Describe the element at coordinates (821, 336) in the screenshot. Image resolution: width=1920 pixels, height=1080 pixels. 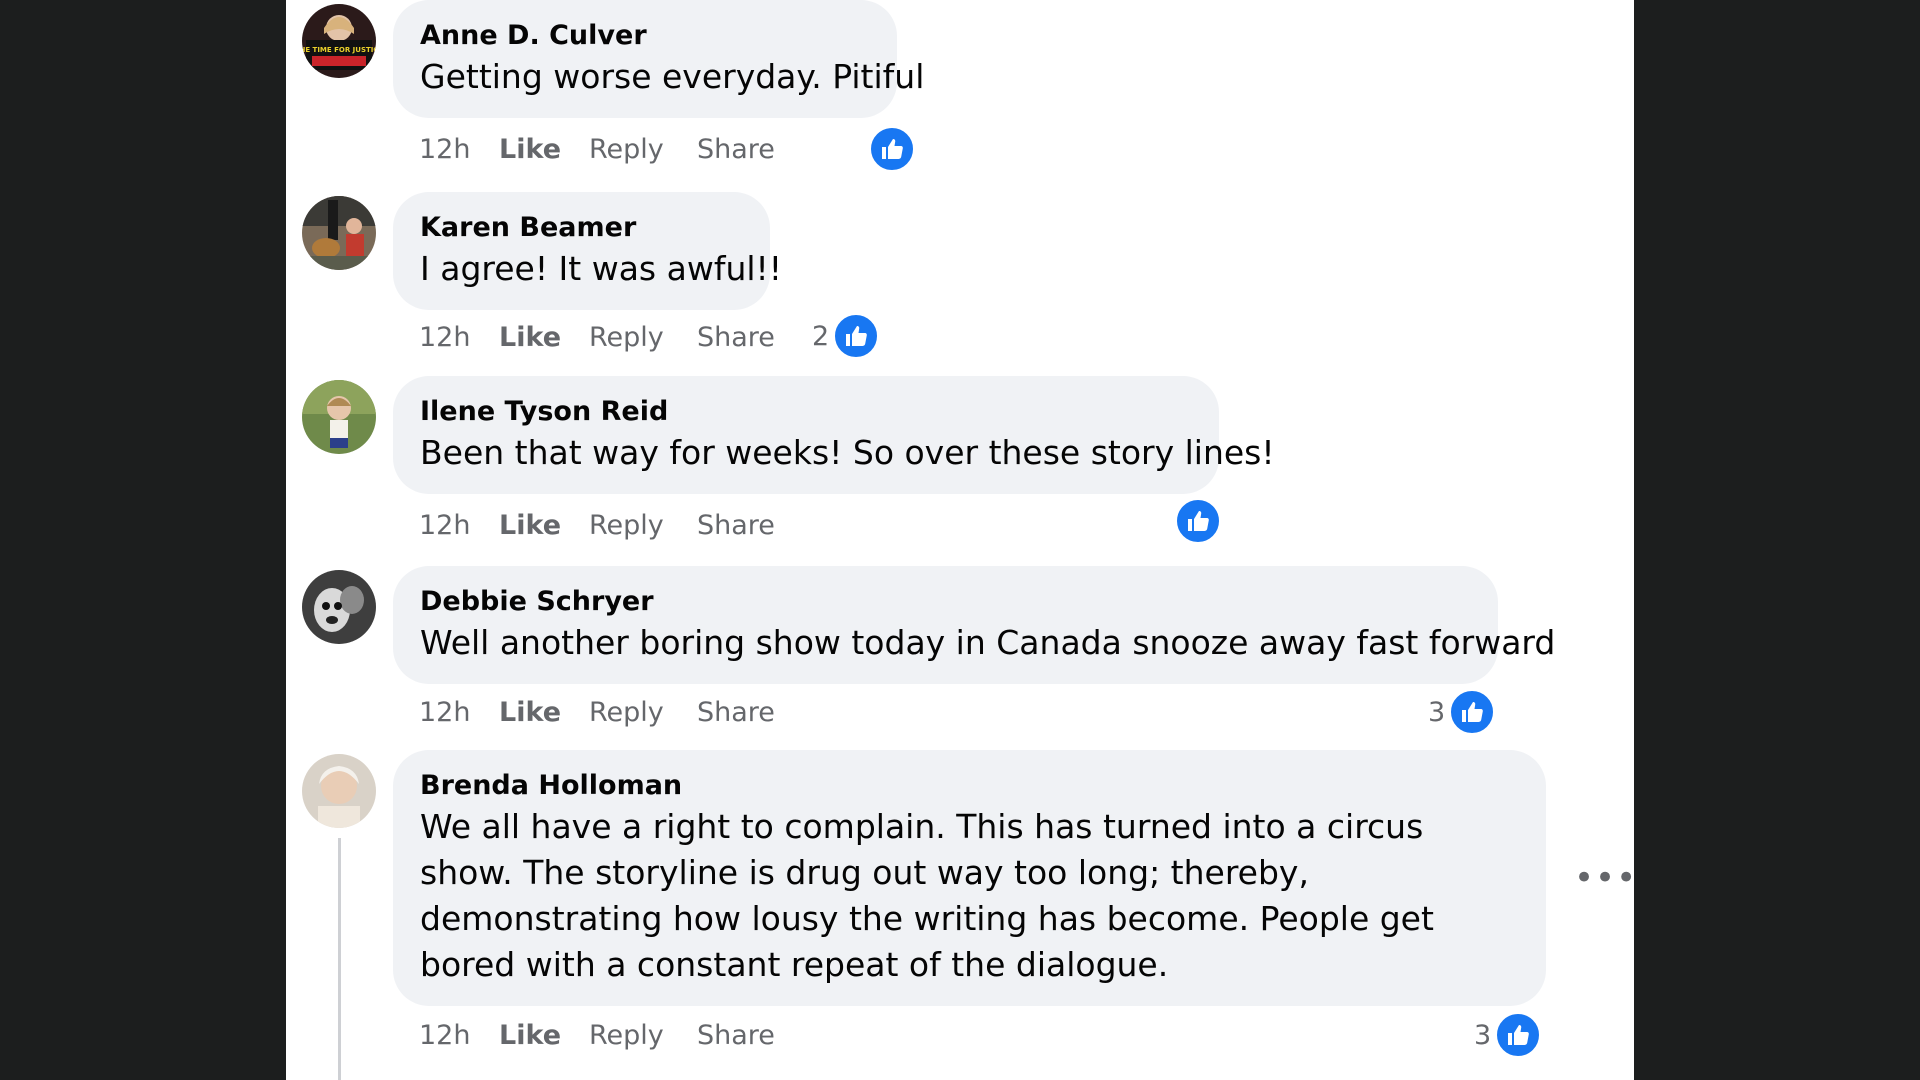
I see `reaction-count: 2` at that location.